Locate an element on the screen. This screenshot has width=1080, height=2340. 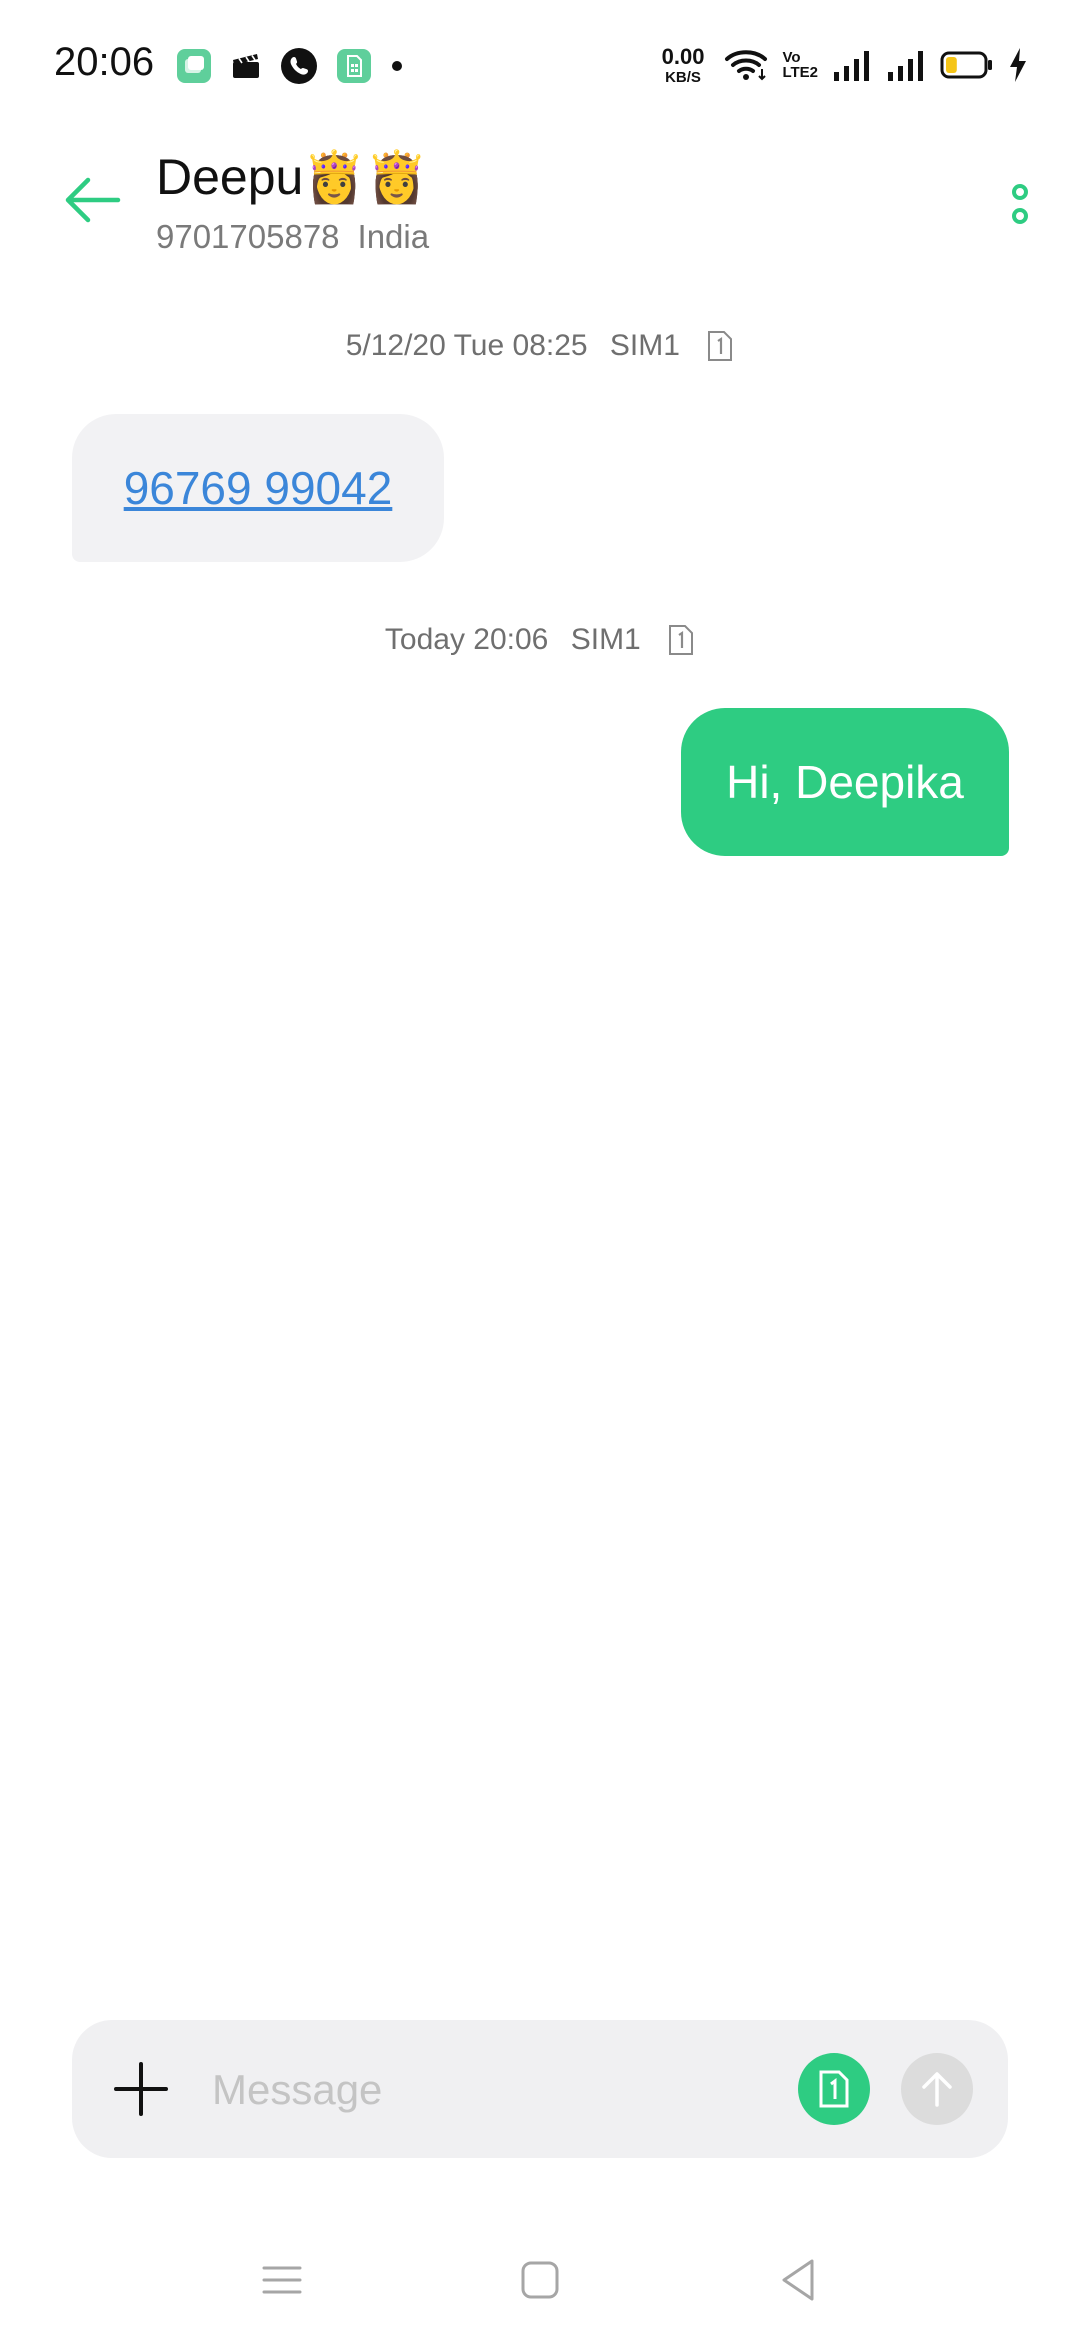
message-input is located at coordinates (532, 2090).